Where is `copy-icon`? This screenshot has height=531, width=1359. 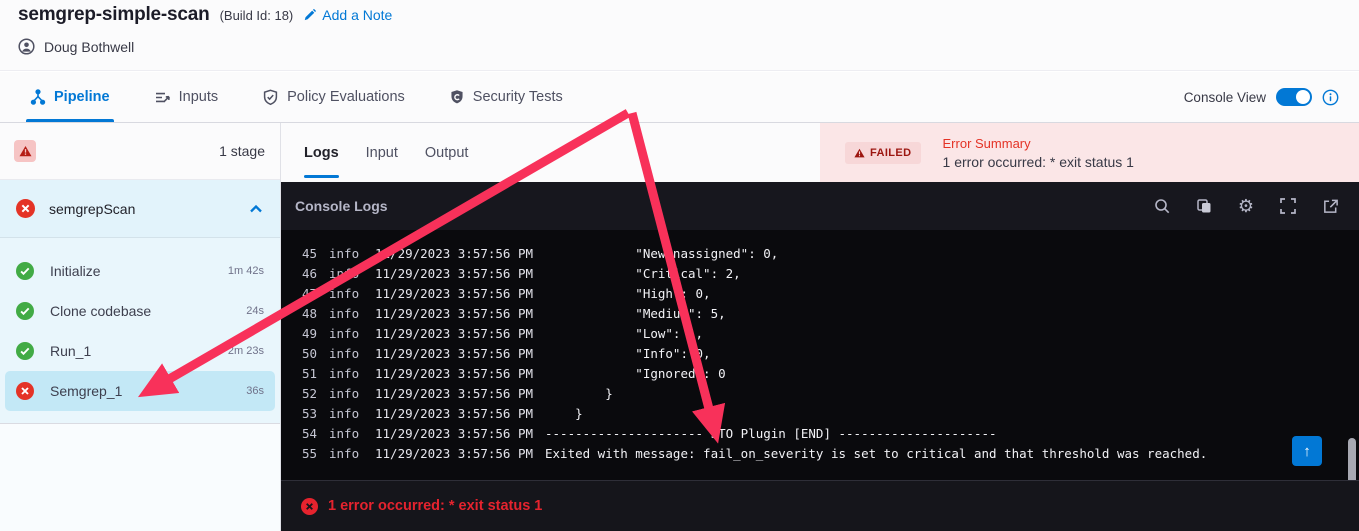
copy-icon is located at coordinates (1204, 206).